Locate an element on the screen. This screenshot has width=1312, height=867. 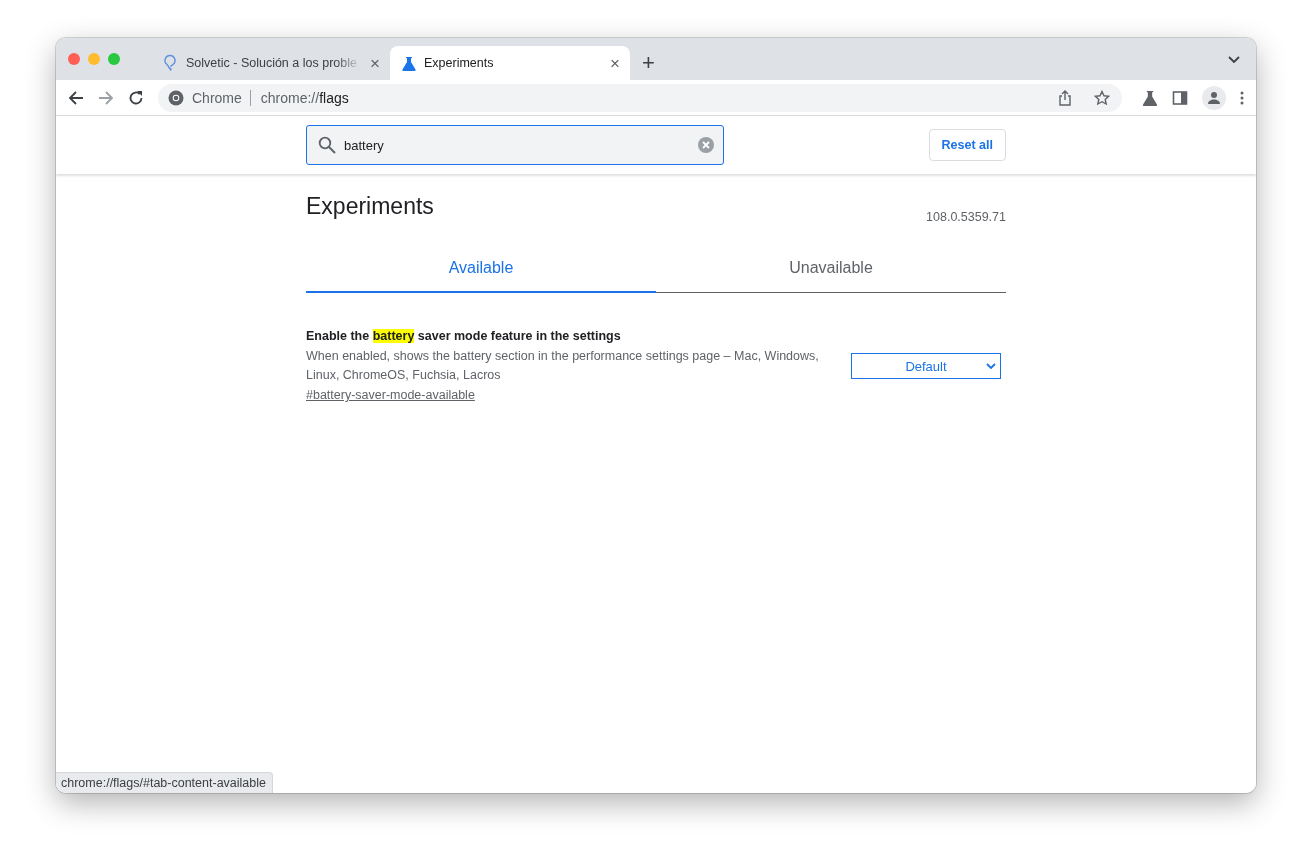
search-bar: battery is located at coordinates (515, 145).